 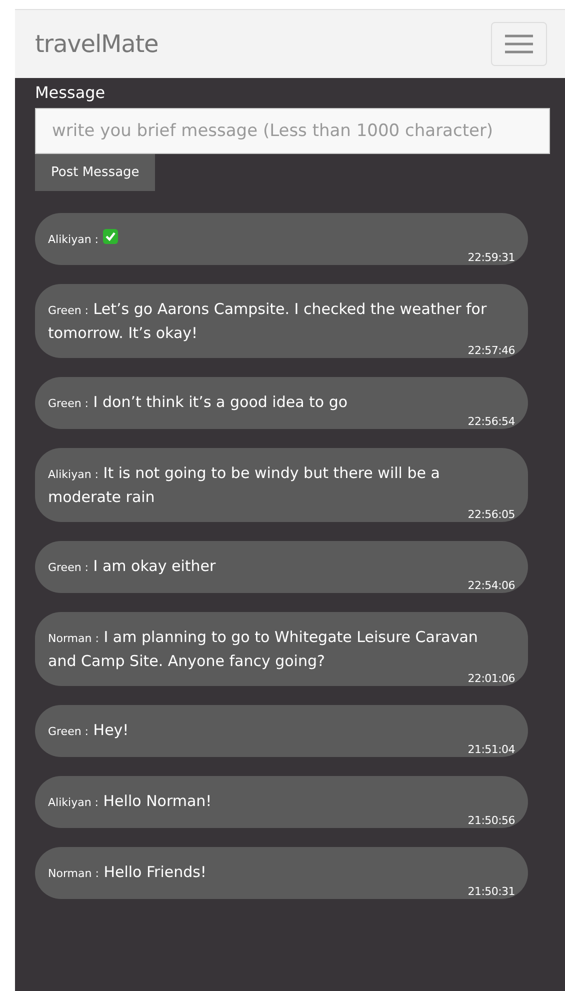 What do you see at coordinates (198, 402) in the screenshot?
I see `message-line: Green : I don’t think it’s a good idea to go` at bounding box center [198, 402].